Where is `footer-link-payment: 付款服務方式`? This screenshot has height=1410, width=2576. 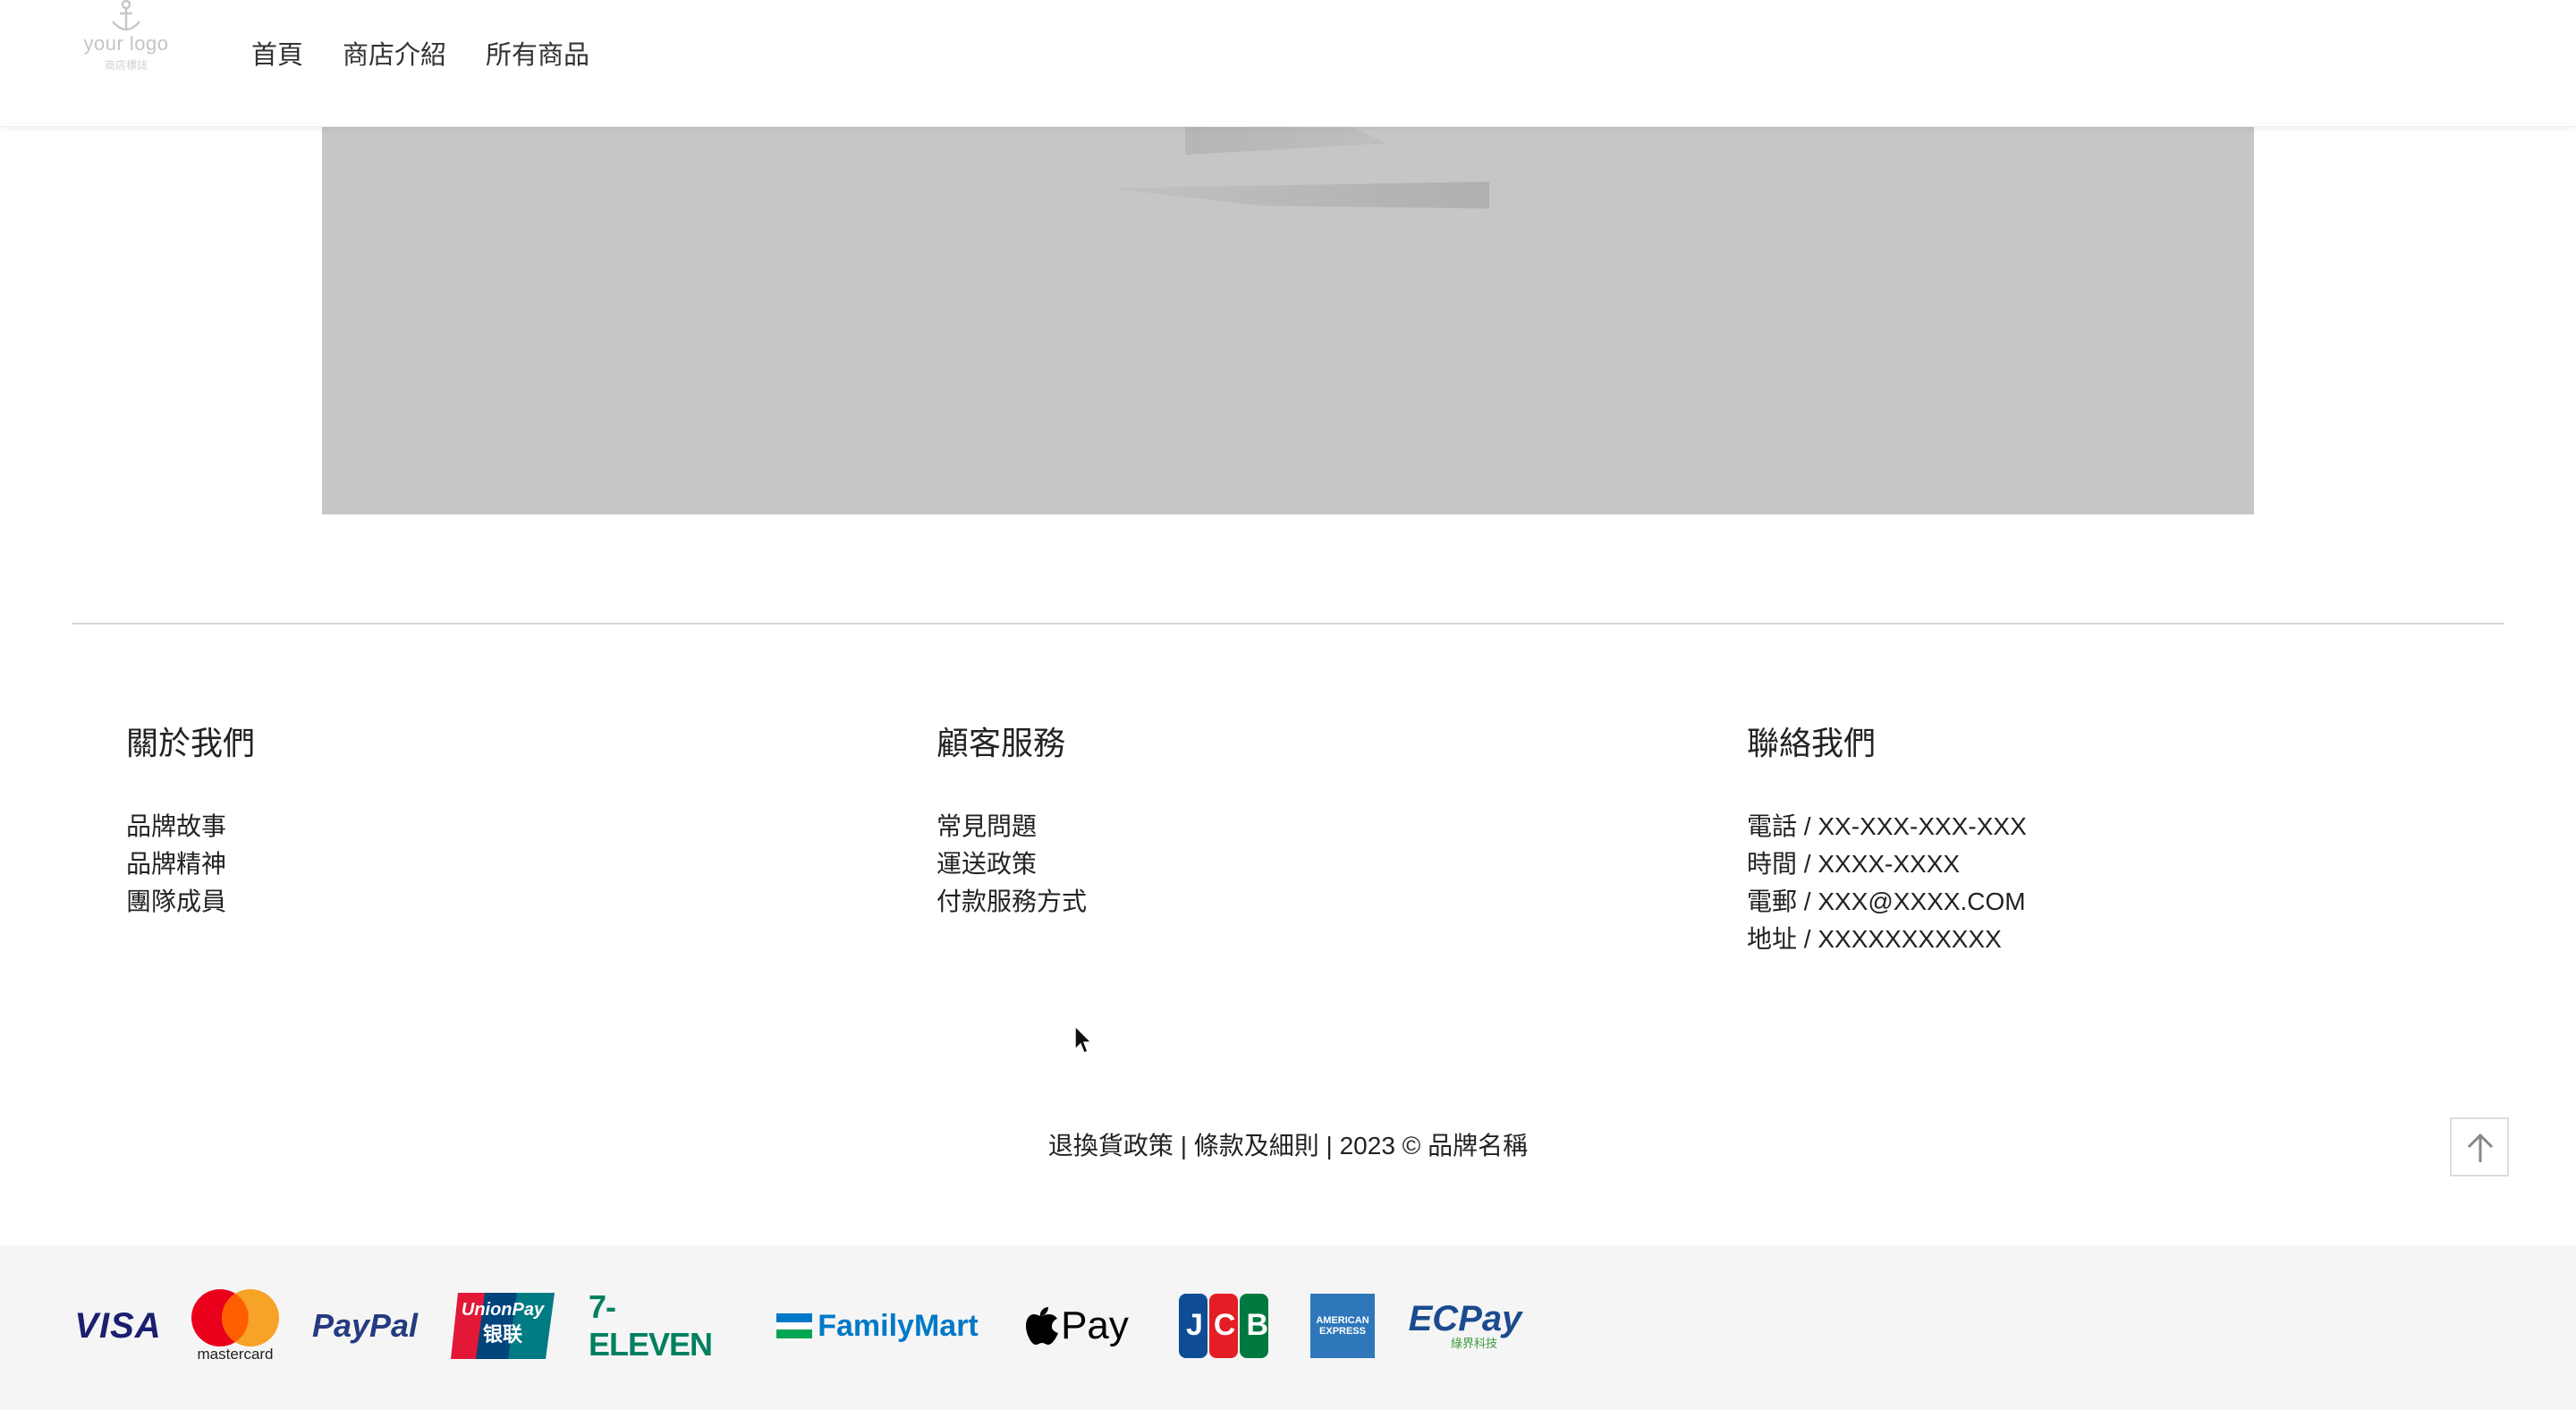 footer-link-payment: 付款服務方式 is located at coordinates (1011, 902).